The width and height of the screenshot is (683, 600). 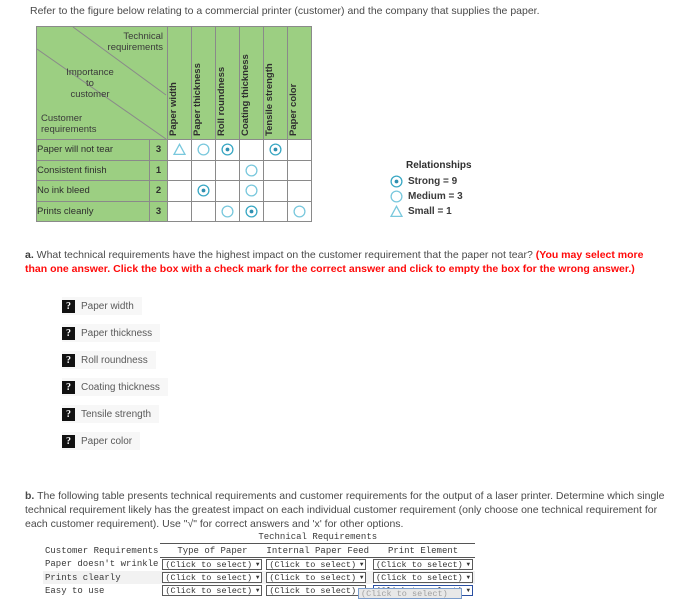 What do you see at coordinates (102, 550) in the screenshot?
I see `column-header-customer-requirements: Customer Requirements` at bounding box center [102, 550].